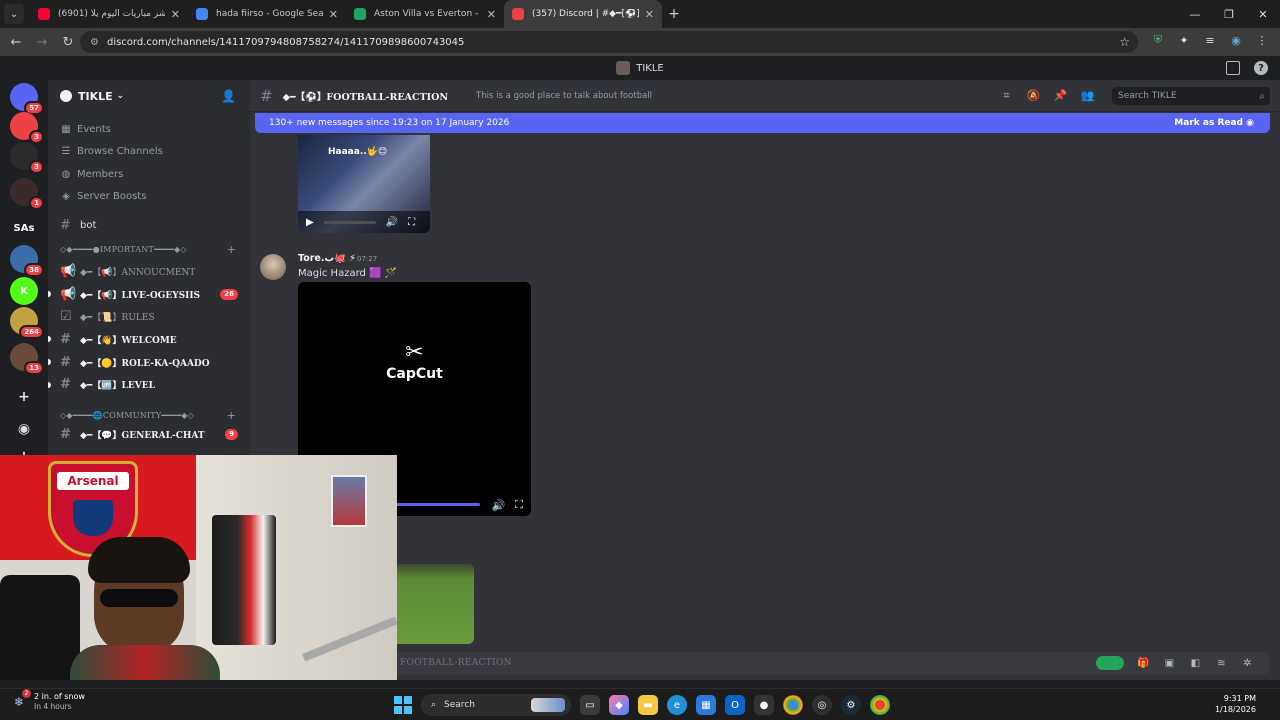 Image resolution: width=1280 pixels, height=720 pixels. Describe the element at coordinates (228, 96) in the screenshot. I see `invite-people-icon: 👤` at that location.